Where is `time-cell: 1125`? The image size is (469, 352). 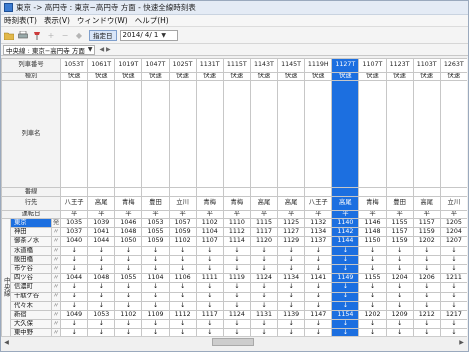
time-cell: 1125 is located at coordinates (291, 223).